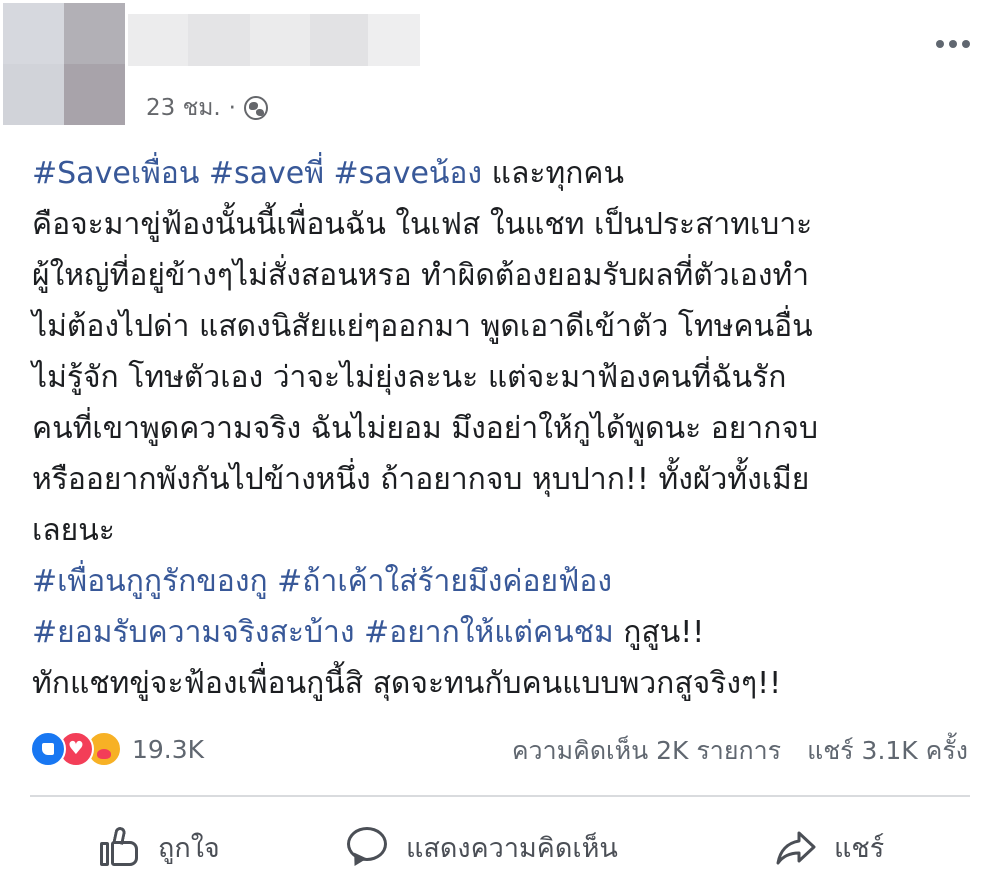 The width and height of the screenshot is (1000, 896). I want to click on post-text-segment: เลยนะ, so click(73, 530).